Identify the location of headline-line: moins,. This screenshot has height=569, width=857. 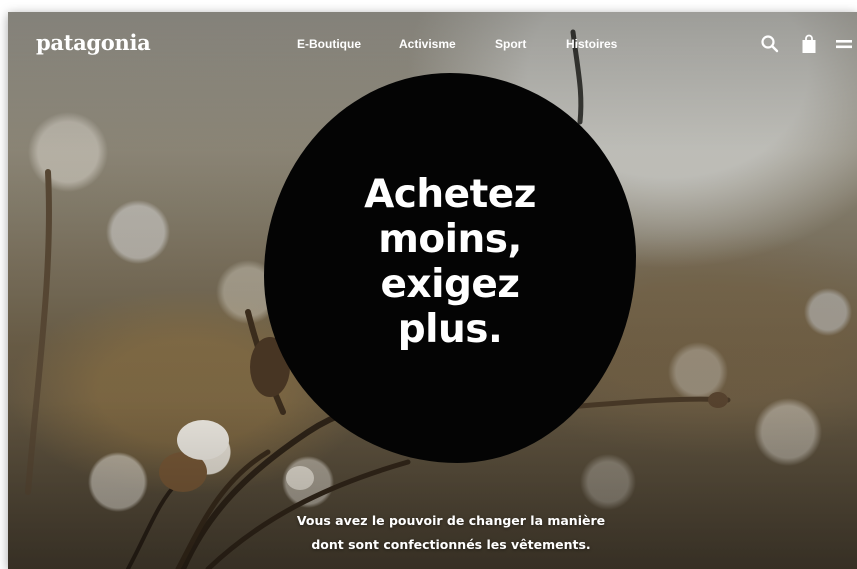
(450, 239).